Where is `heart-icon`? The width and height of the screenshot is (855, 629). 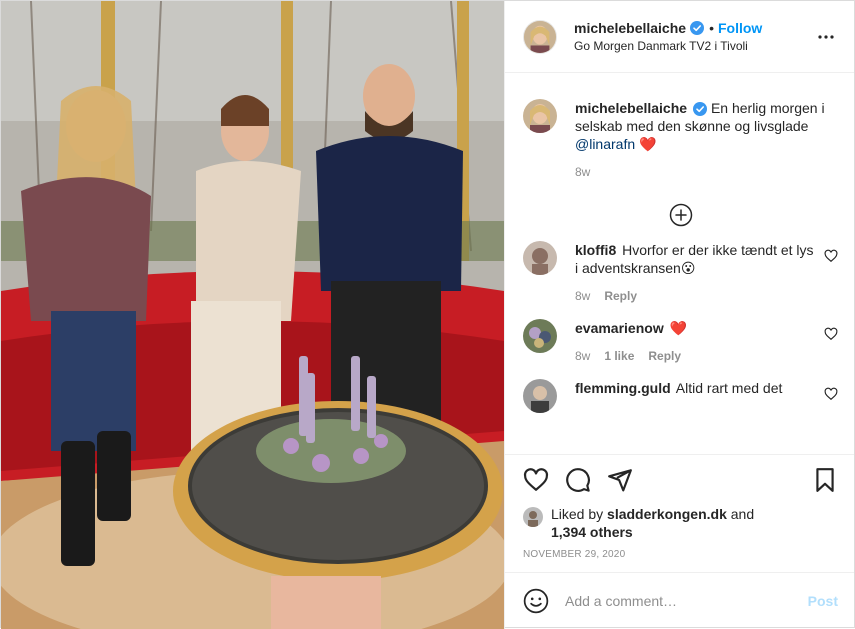 heart-icon is located at coordinates (536, 480).